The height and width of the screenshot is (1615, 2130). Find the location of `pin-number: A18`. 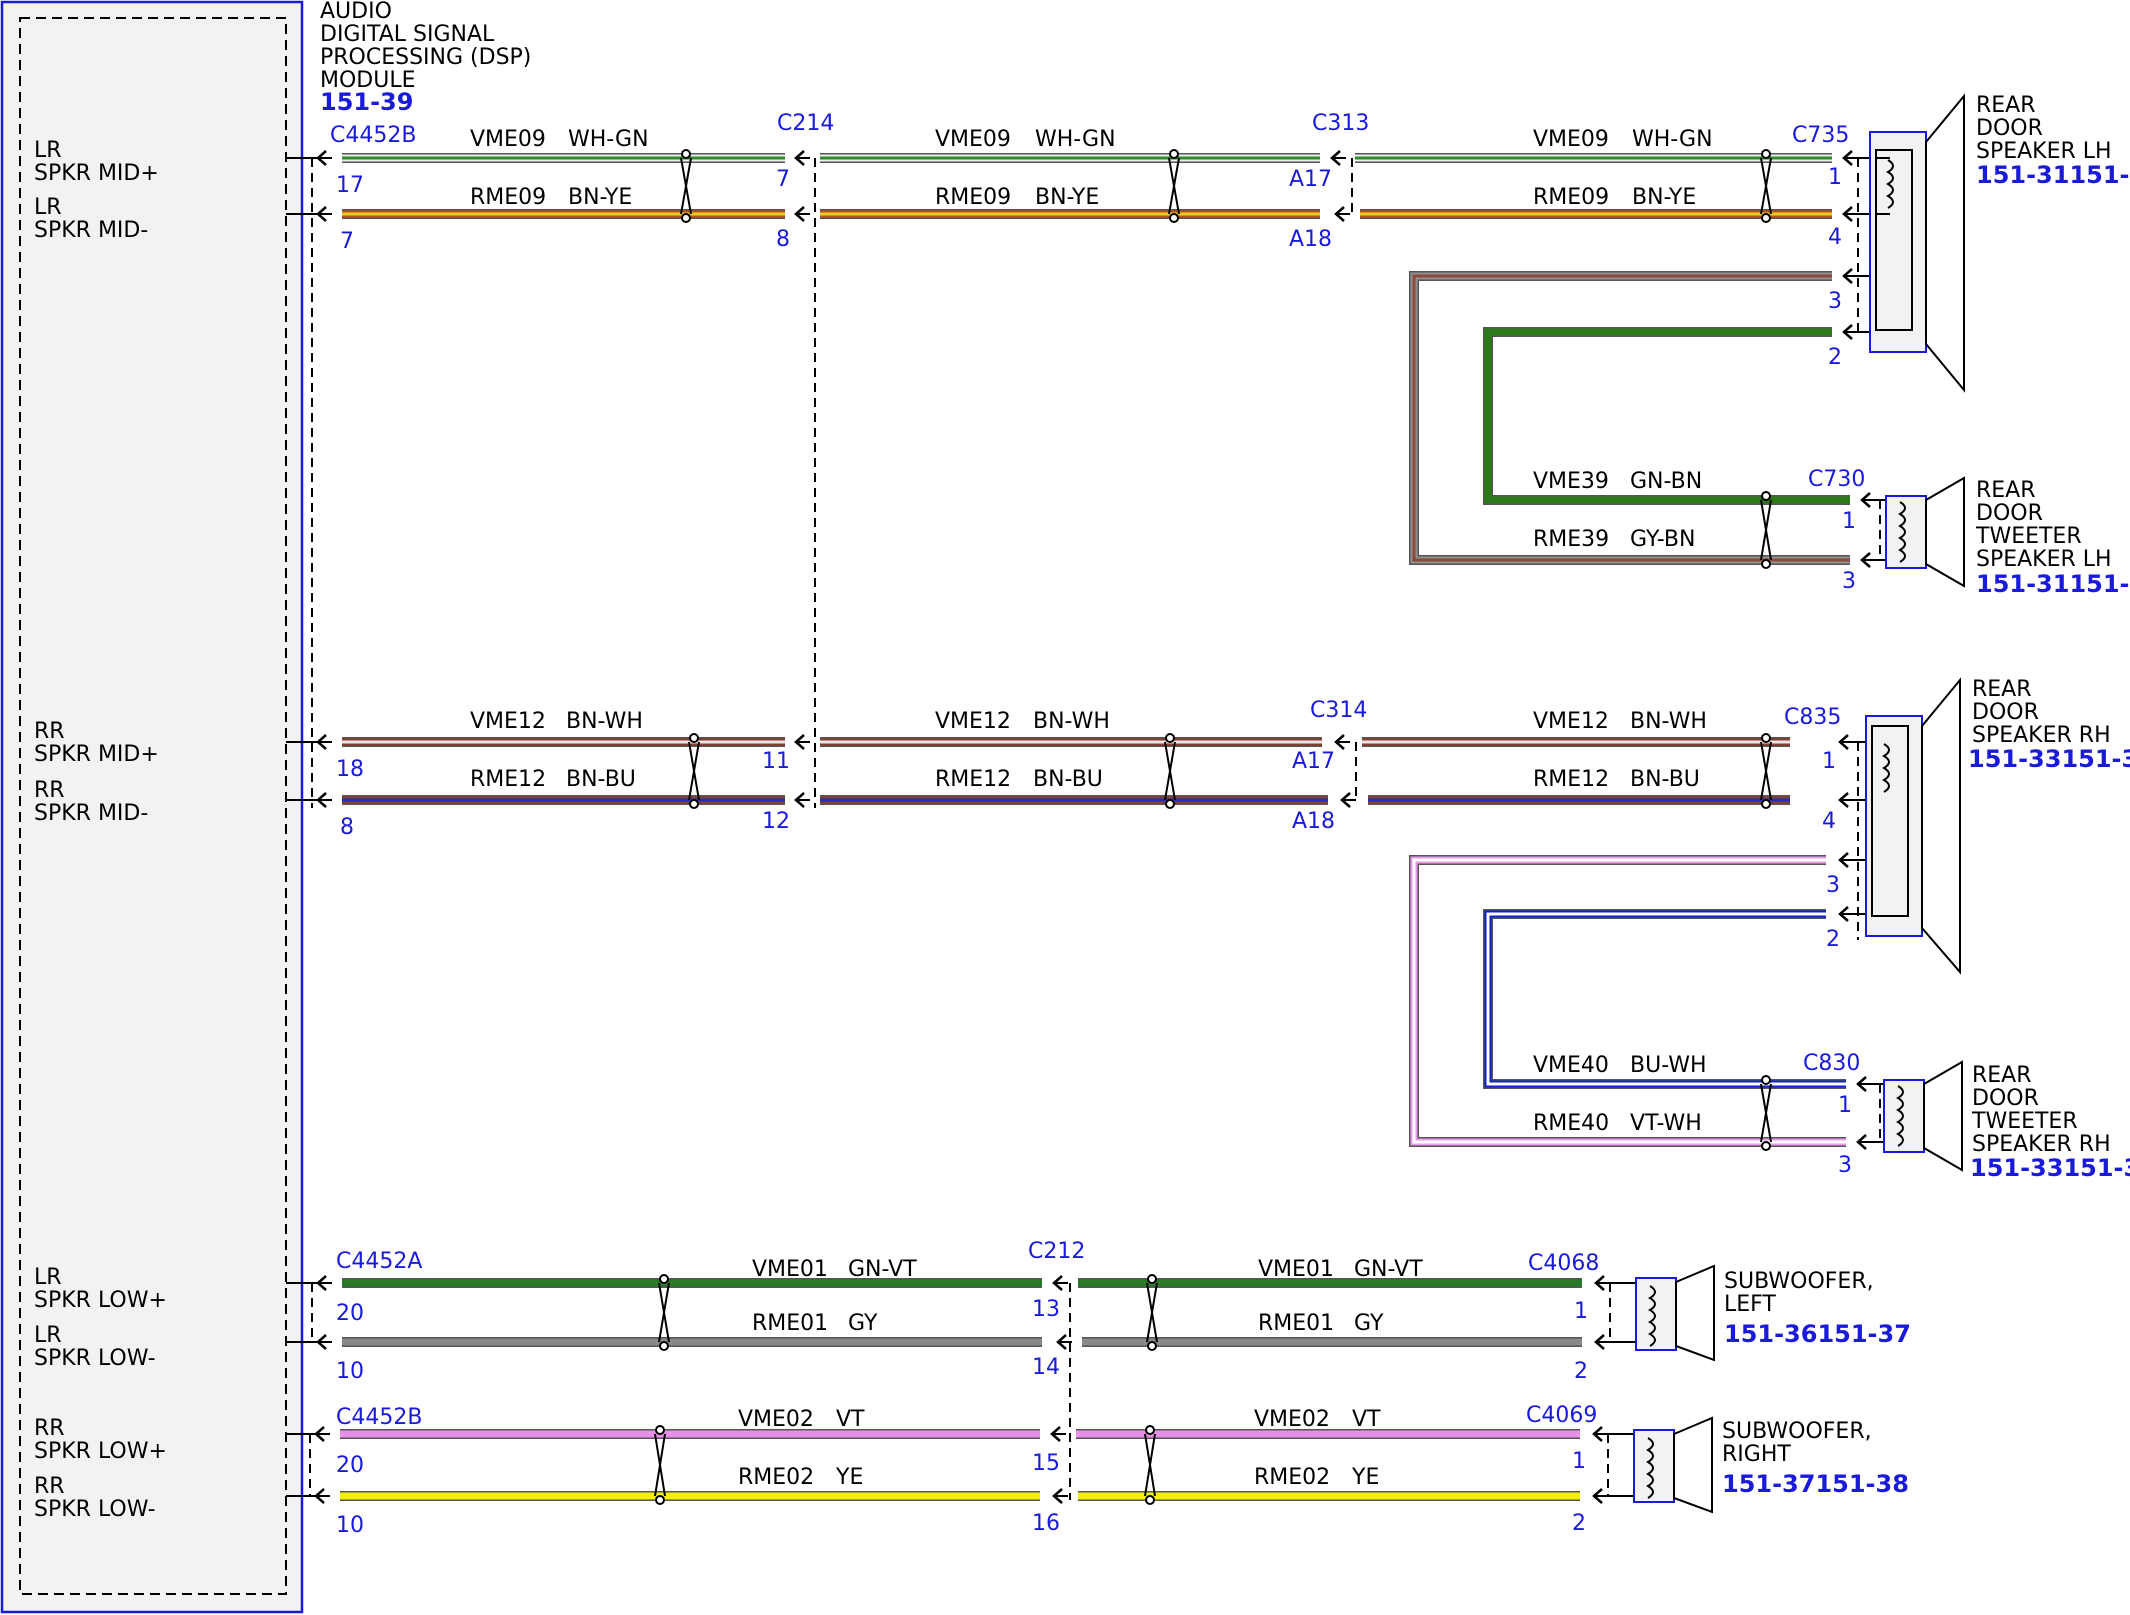

pin-number: A18 is located at coordinates (1310, 239).